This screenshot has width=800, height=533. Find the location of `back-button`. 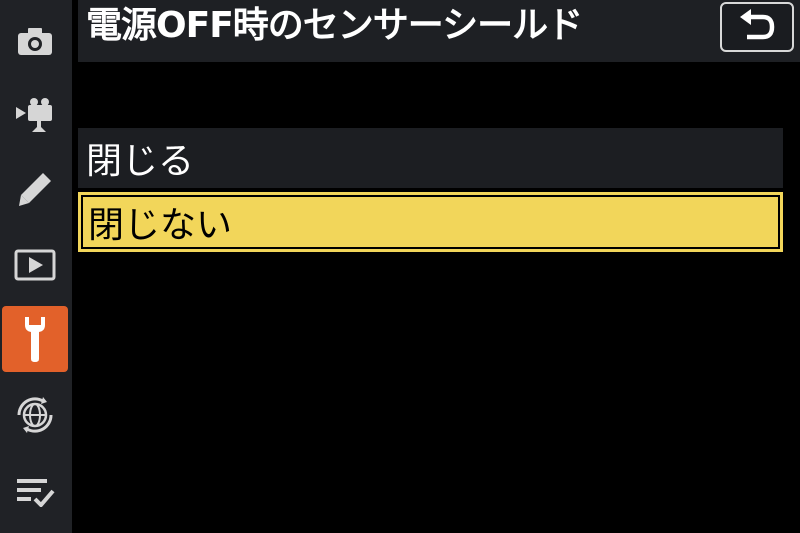

back-button is located at coordinates (757, 27).